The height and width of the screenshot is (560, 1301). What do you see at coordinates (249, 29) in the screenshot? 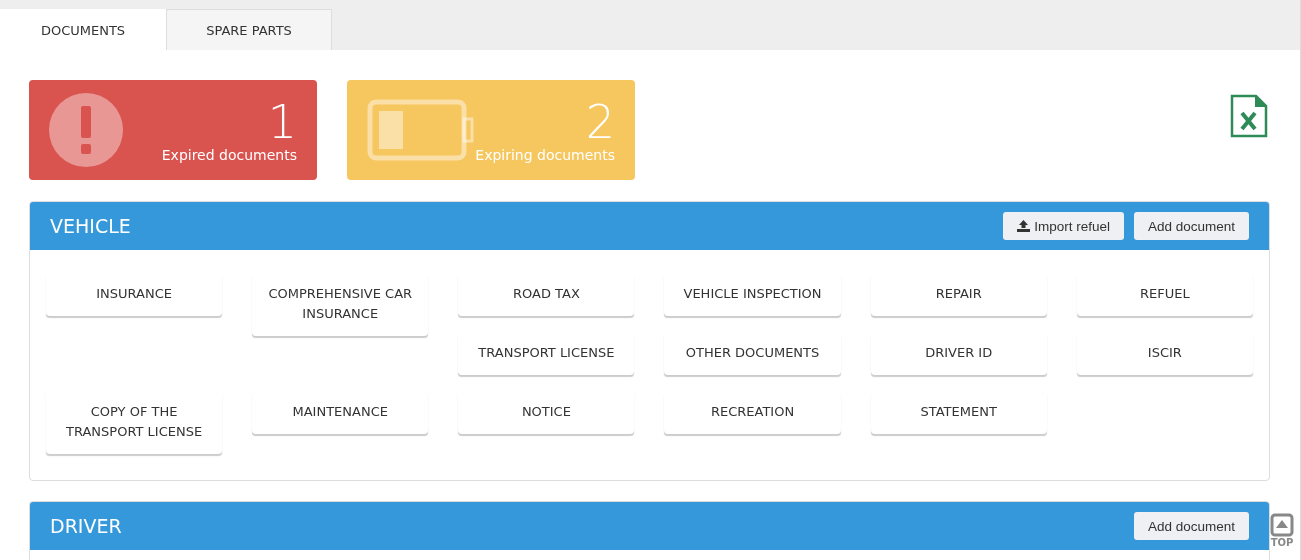
I see `tab: SPARE PARTS` at bounding box center [249, 29].